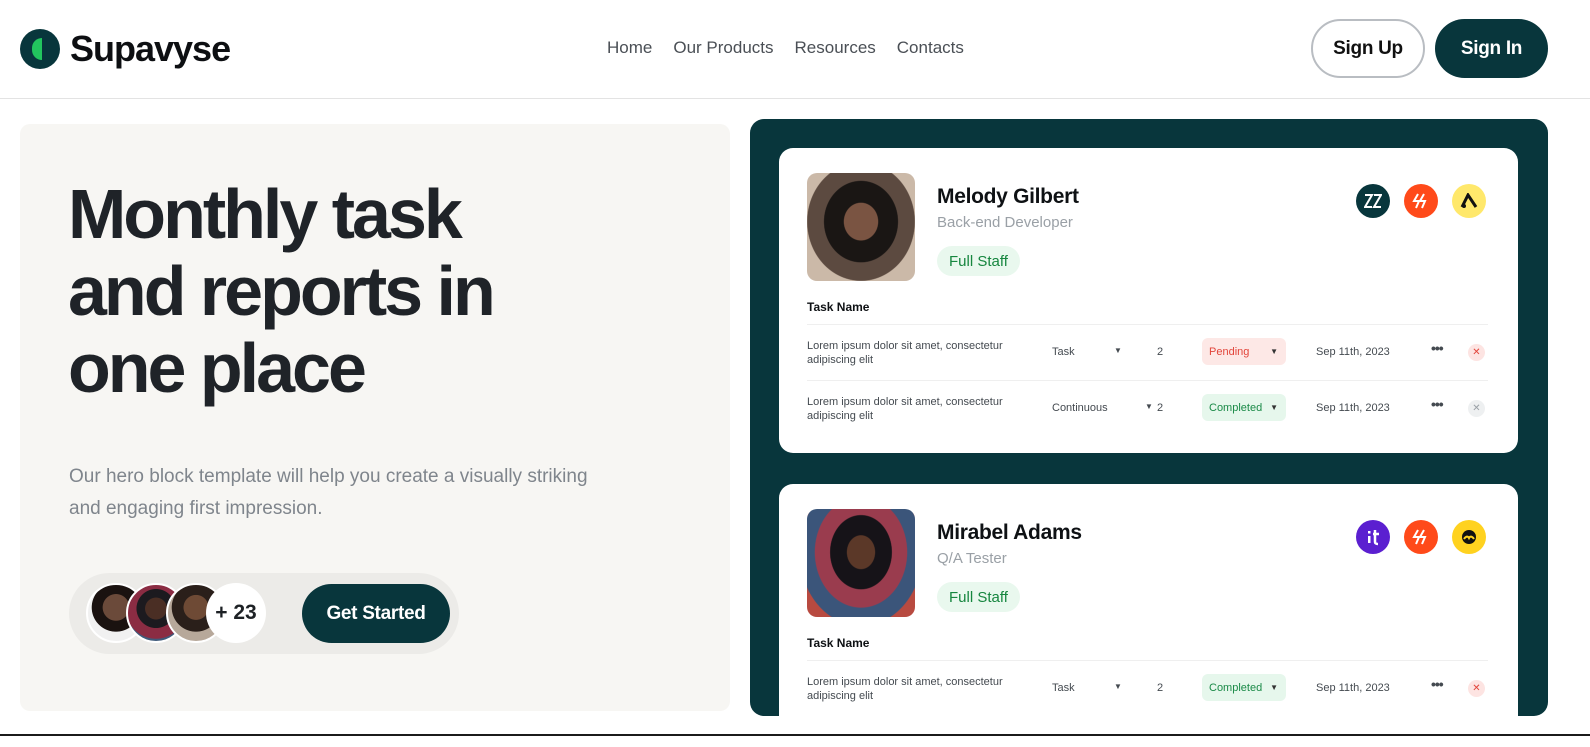 The image size is (1590, 747). What do you see at coordinates (1005, 222) in the screenshot?
I see `staff-role: Back-end Developer` at bounding box center [1005, 222].